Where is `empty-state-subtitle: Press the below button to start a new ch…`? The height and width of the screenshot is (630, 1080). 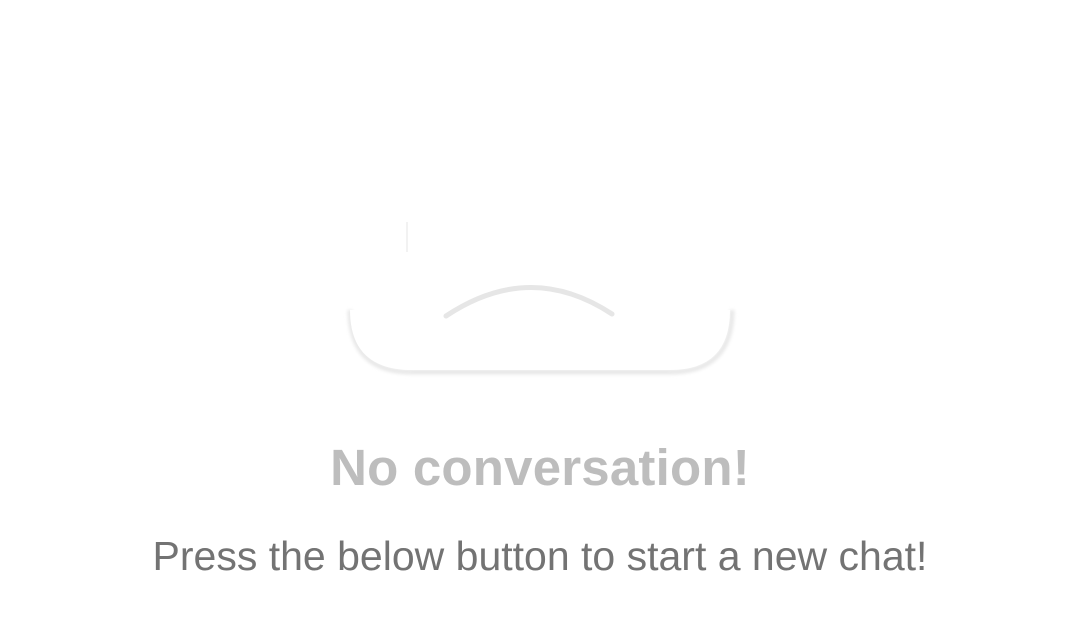
empty-state-subtitle: Press the below button to start a new ch… is located at coordinates (540, 556).